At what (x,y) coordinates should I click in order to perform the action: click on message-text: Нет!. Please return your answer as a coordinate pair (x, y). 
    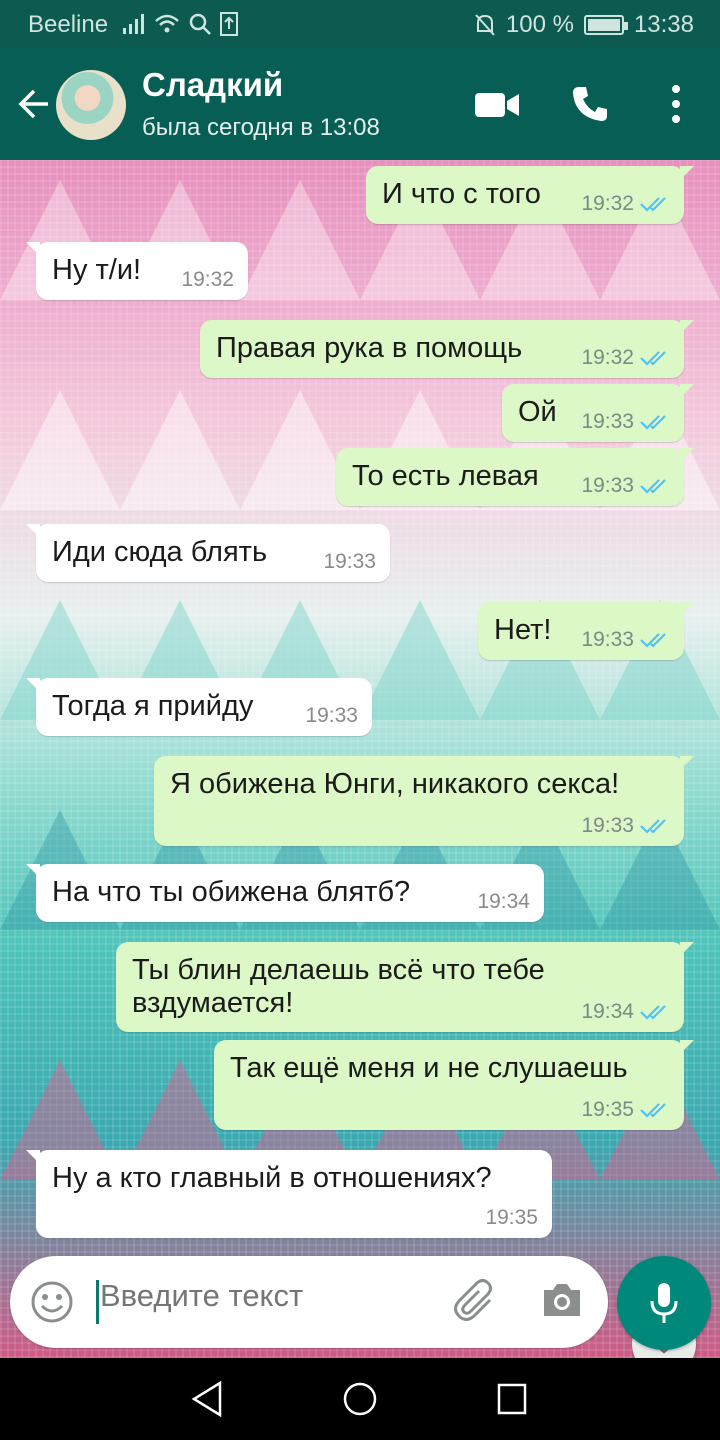
    Looking at the image, I should click on (523, 630).